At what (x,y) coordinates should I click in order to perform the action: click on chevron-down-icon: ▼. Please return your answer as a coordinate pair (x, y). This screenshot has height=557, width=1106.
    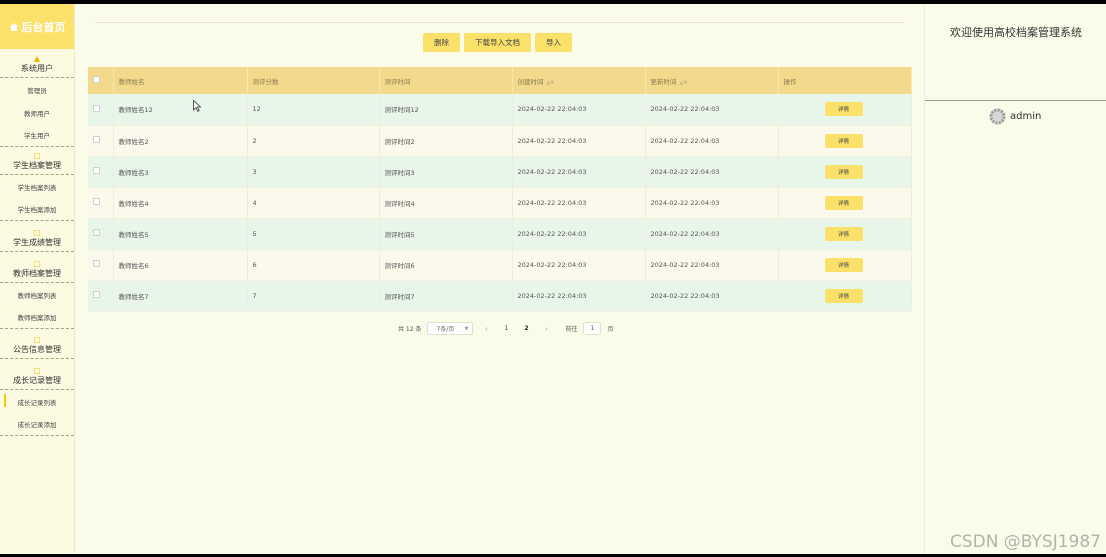
    Looking at the image, I should click on (466, 328).